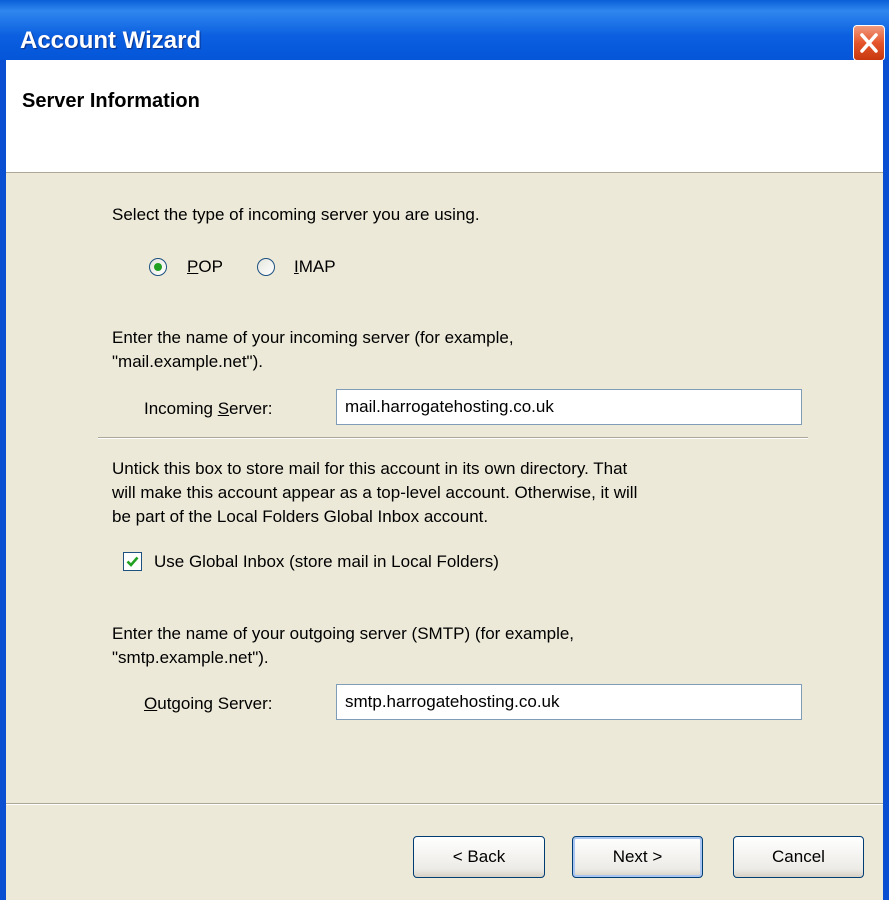 The image size is (889, 900). What do you see at coordinates (453, 438) in the screenshot?
I see `section-divider` at bounding box center [453, 438].